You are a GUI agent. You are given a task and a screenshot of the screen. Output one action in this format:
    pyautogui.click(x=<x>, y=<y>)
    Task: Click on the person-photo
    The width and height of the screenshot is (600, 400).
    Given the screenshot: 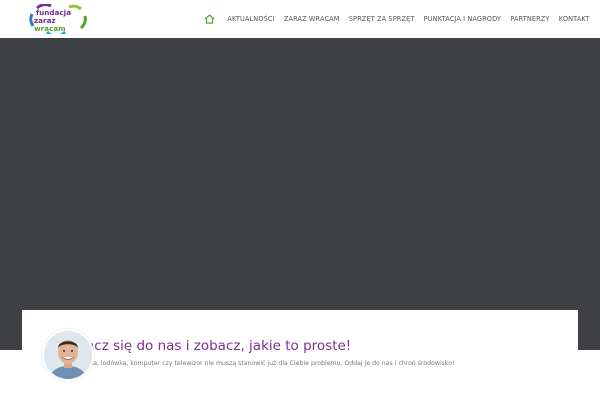 What is the action you would take?
    pyautogui.click(x=68, y=355)
    